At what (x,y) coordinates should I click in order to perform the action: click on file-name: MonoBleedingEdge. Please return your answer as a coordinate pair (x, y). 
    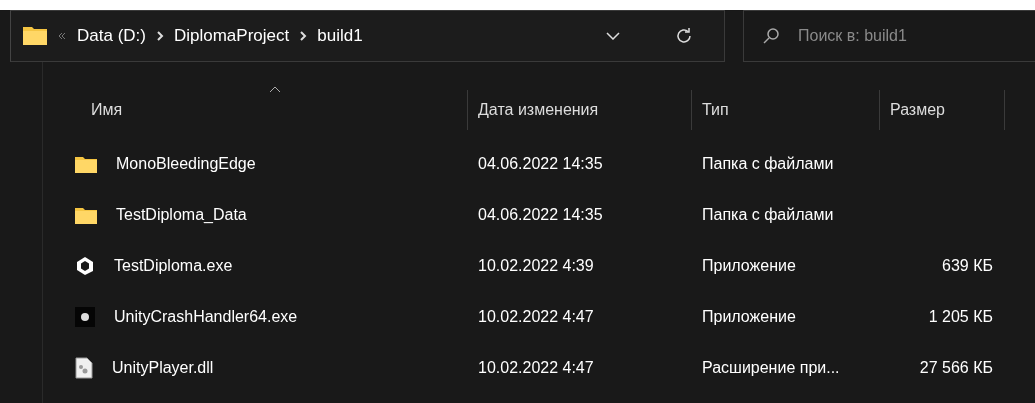
    Looking at the image, I should click on (181, 163).